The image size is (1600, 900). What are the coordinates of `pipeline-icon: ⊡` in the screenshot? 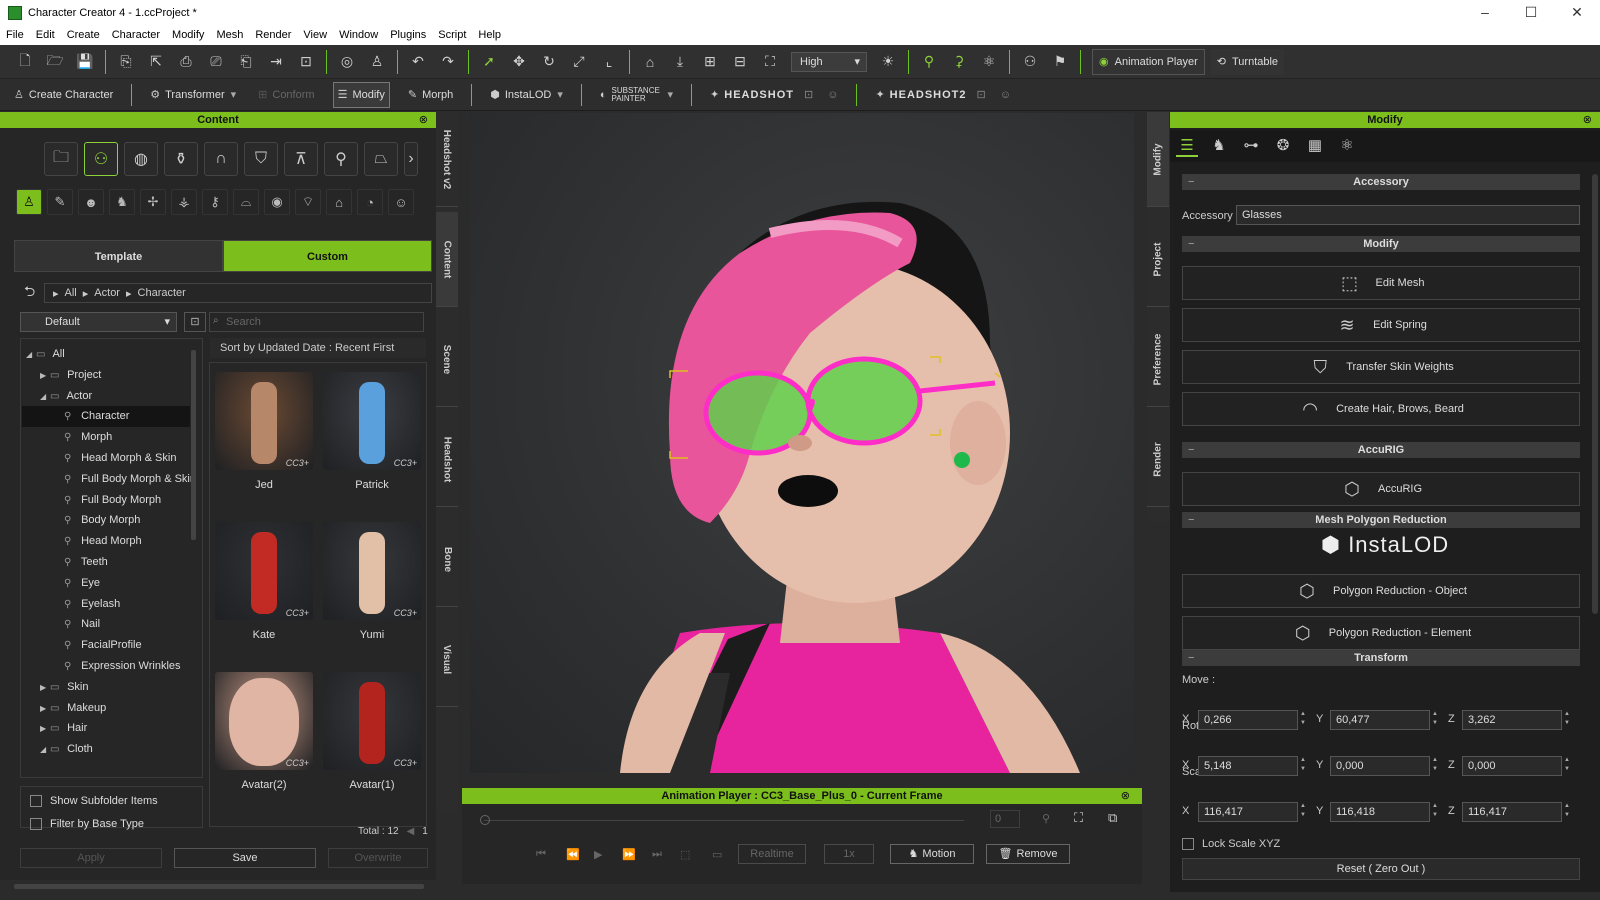 It's located at (306, 62).